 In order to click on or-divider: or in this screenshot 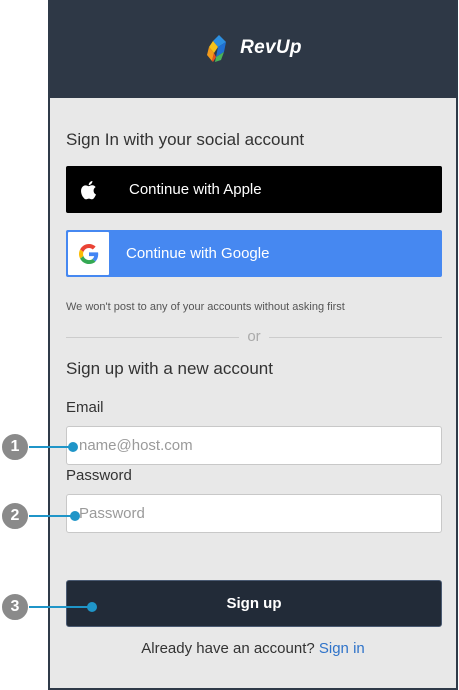, I will do `click(254, 337)`.